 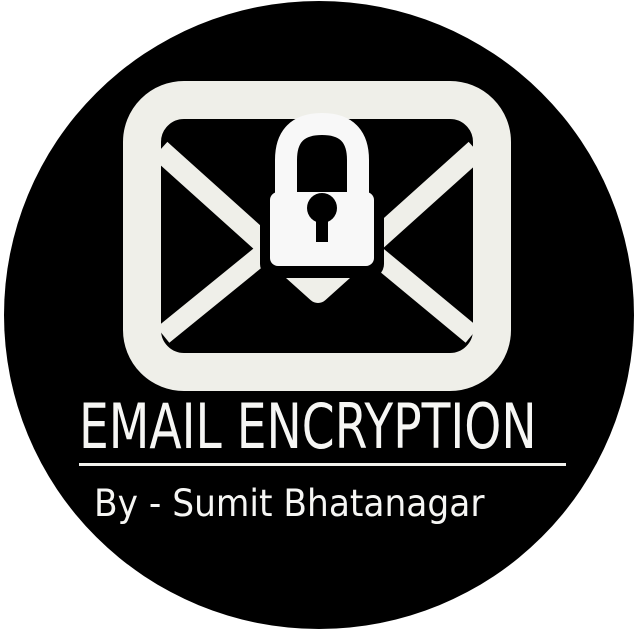 I want to click on logo-byline: By - Sumit Bhatanagar, so click(x=289, y=503).